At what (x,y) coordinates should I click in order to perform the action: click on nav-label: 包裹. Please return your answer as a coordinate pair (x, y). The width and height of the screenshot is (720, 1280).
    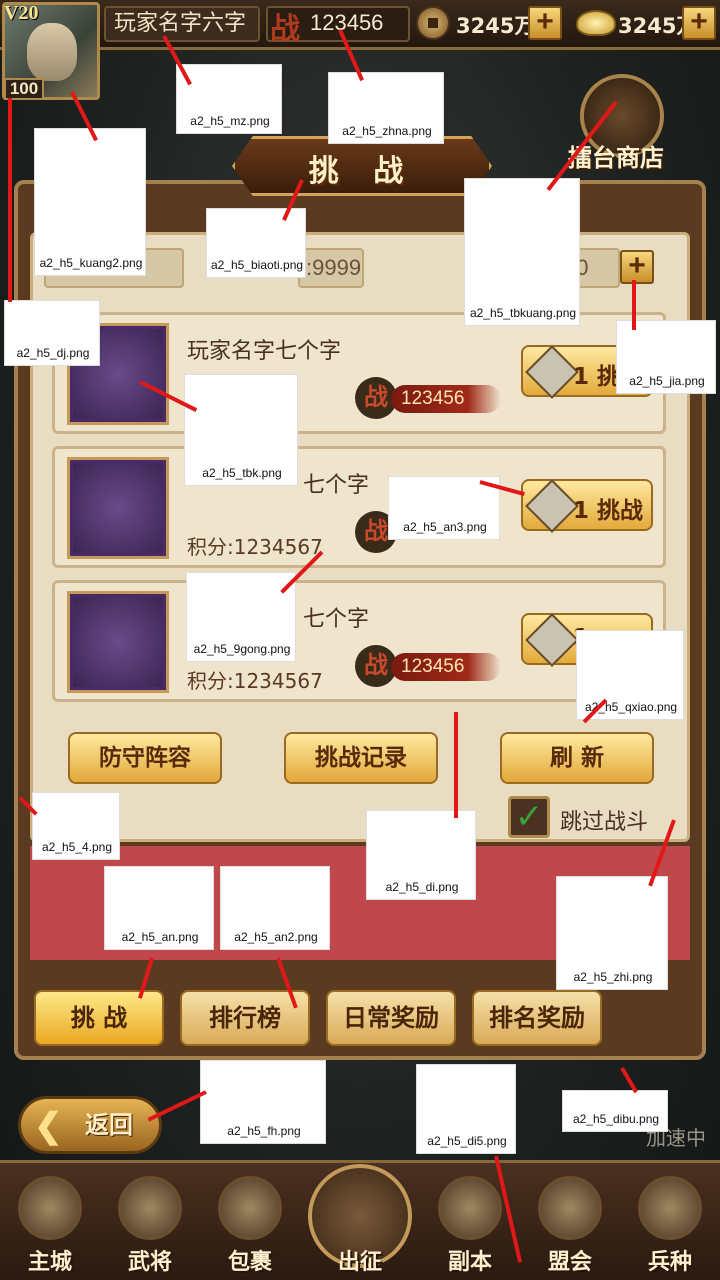
    Looking at the image, I should click on (249, 1262).